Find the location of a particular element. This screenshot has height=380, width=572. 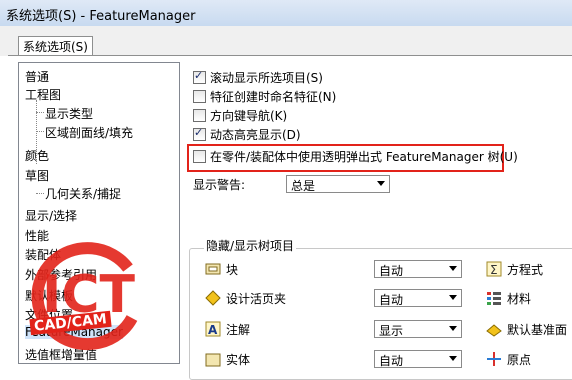

solid-bodies-icon is located at coordinates (213, 360).